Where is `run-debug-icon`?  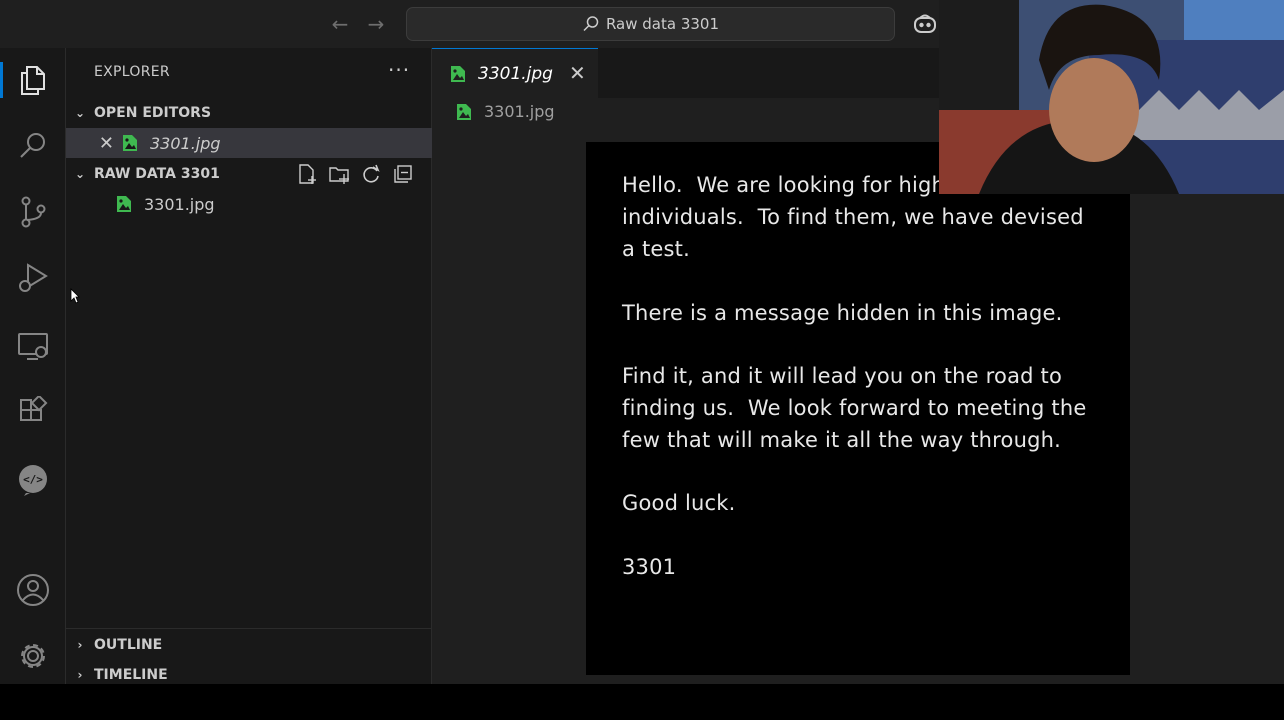
run-debug-icon is located at coordinates (33, 278).